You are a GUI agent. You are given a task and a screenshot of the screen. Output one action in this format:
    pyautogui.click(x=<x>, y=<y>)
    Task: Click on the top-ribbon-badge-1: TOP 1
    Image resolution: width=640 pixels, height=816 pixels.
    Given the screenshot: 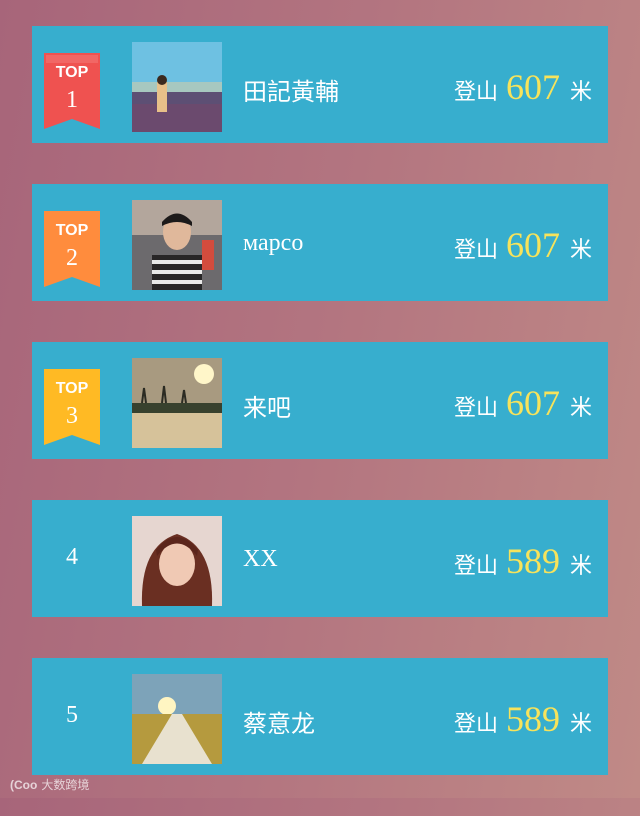 What is the action you would take?
    pyautogui.click(x=72, y=91)
    